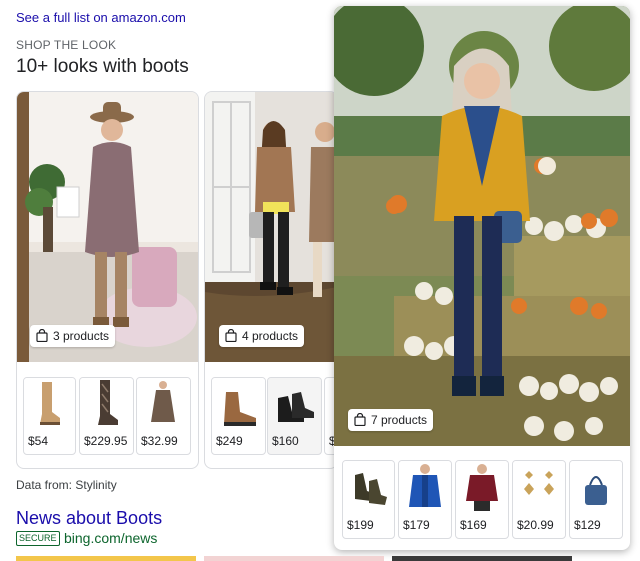 The height and width of the screenshot is (561, 640). I want to click on sweater-product-image, so click(482, 486).